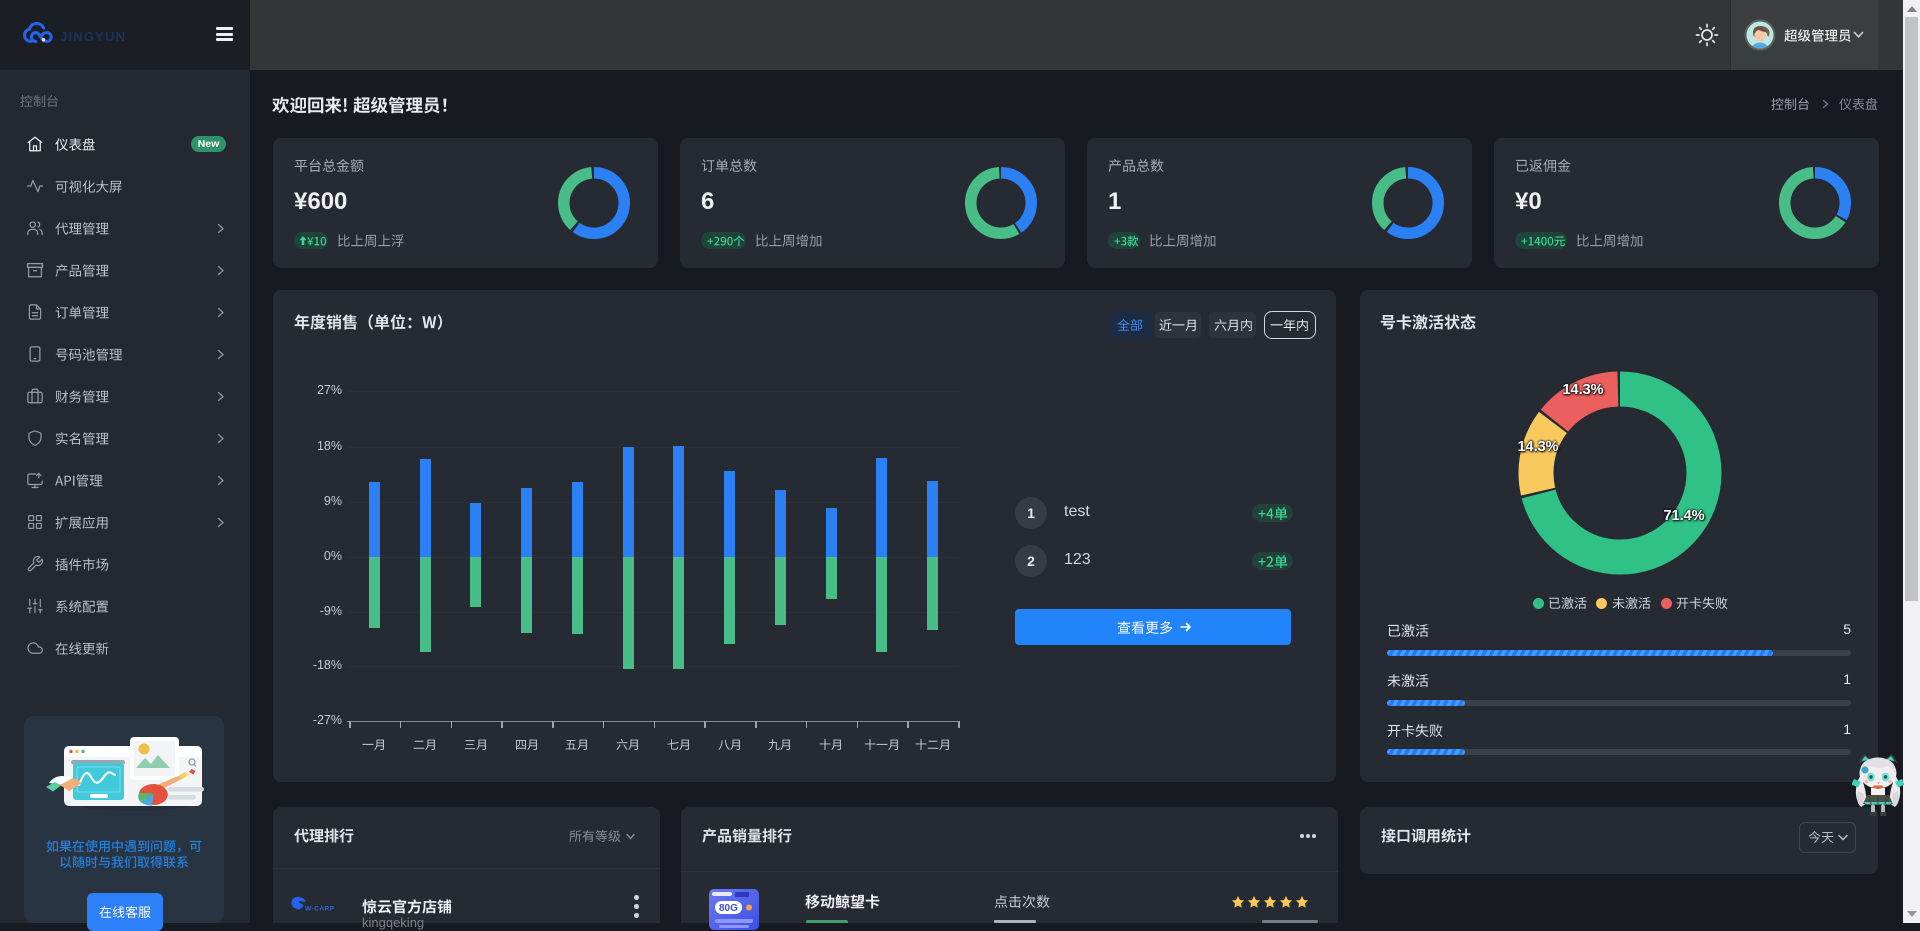  I want to click on svg-text: W-CARP, so click(320, 909).